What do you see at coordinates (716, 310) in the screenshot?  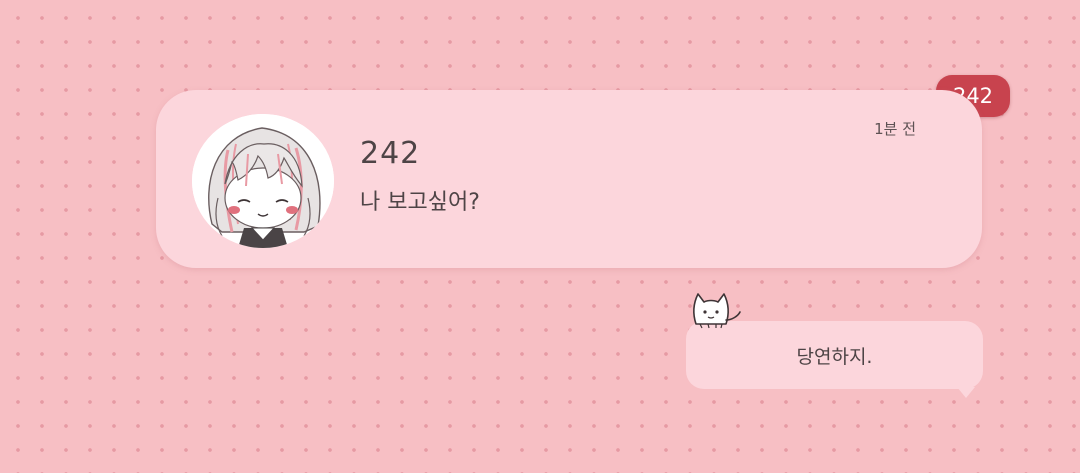 I see `cat-icon` at bounding box center [716, 310].